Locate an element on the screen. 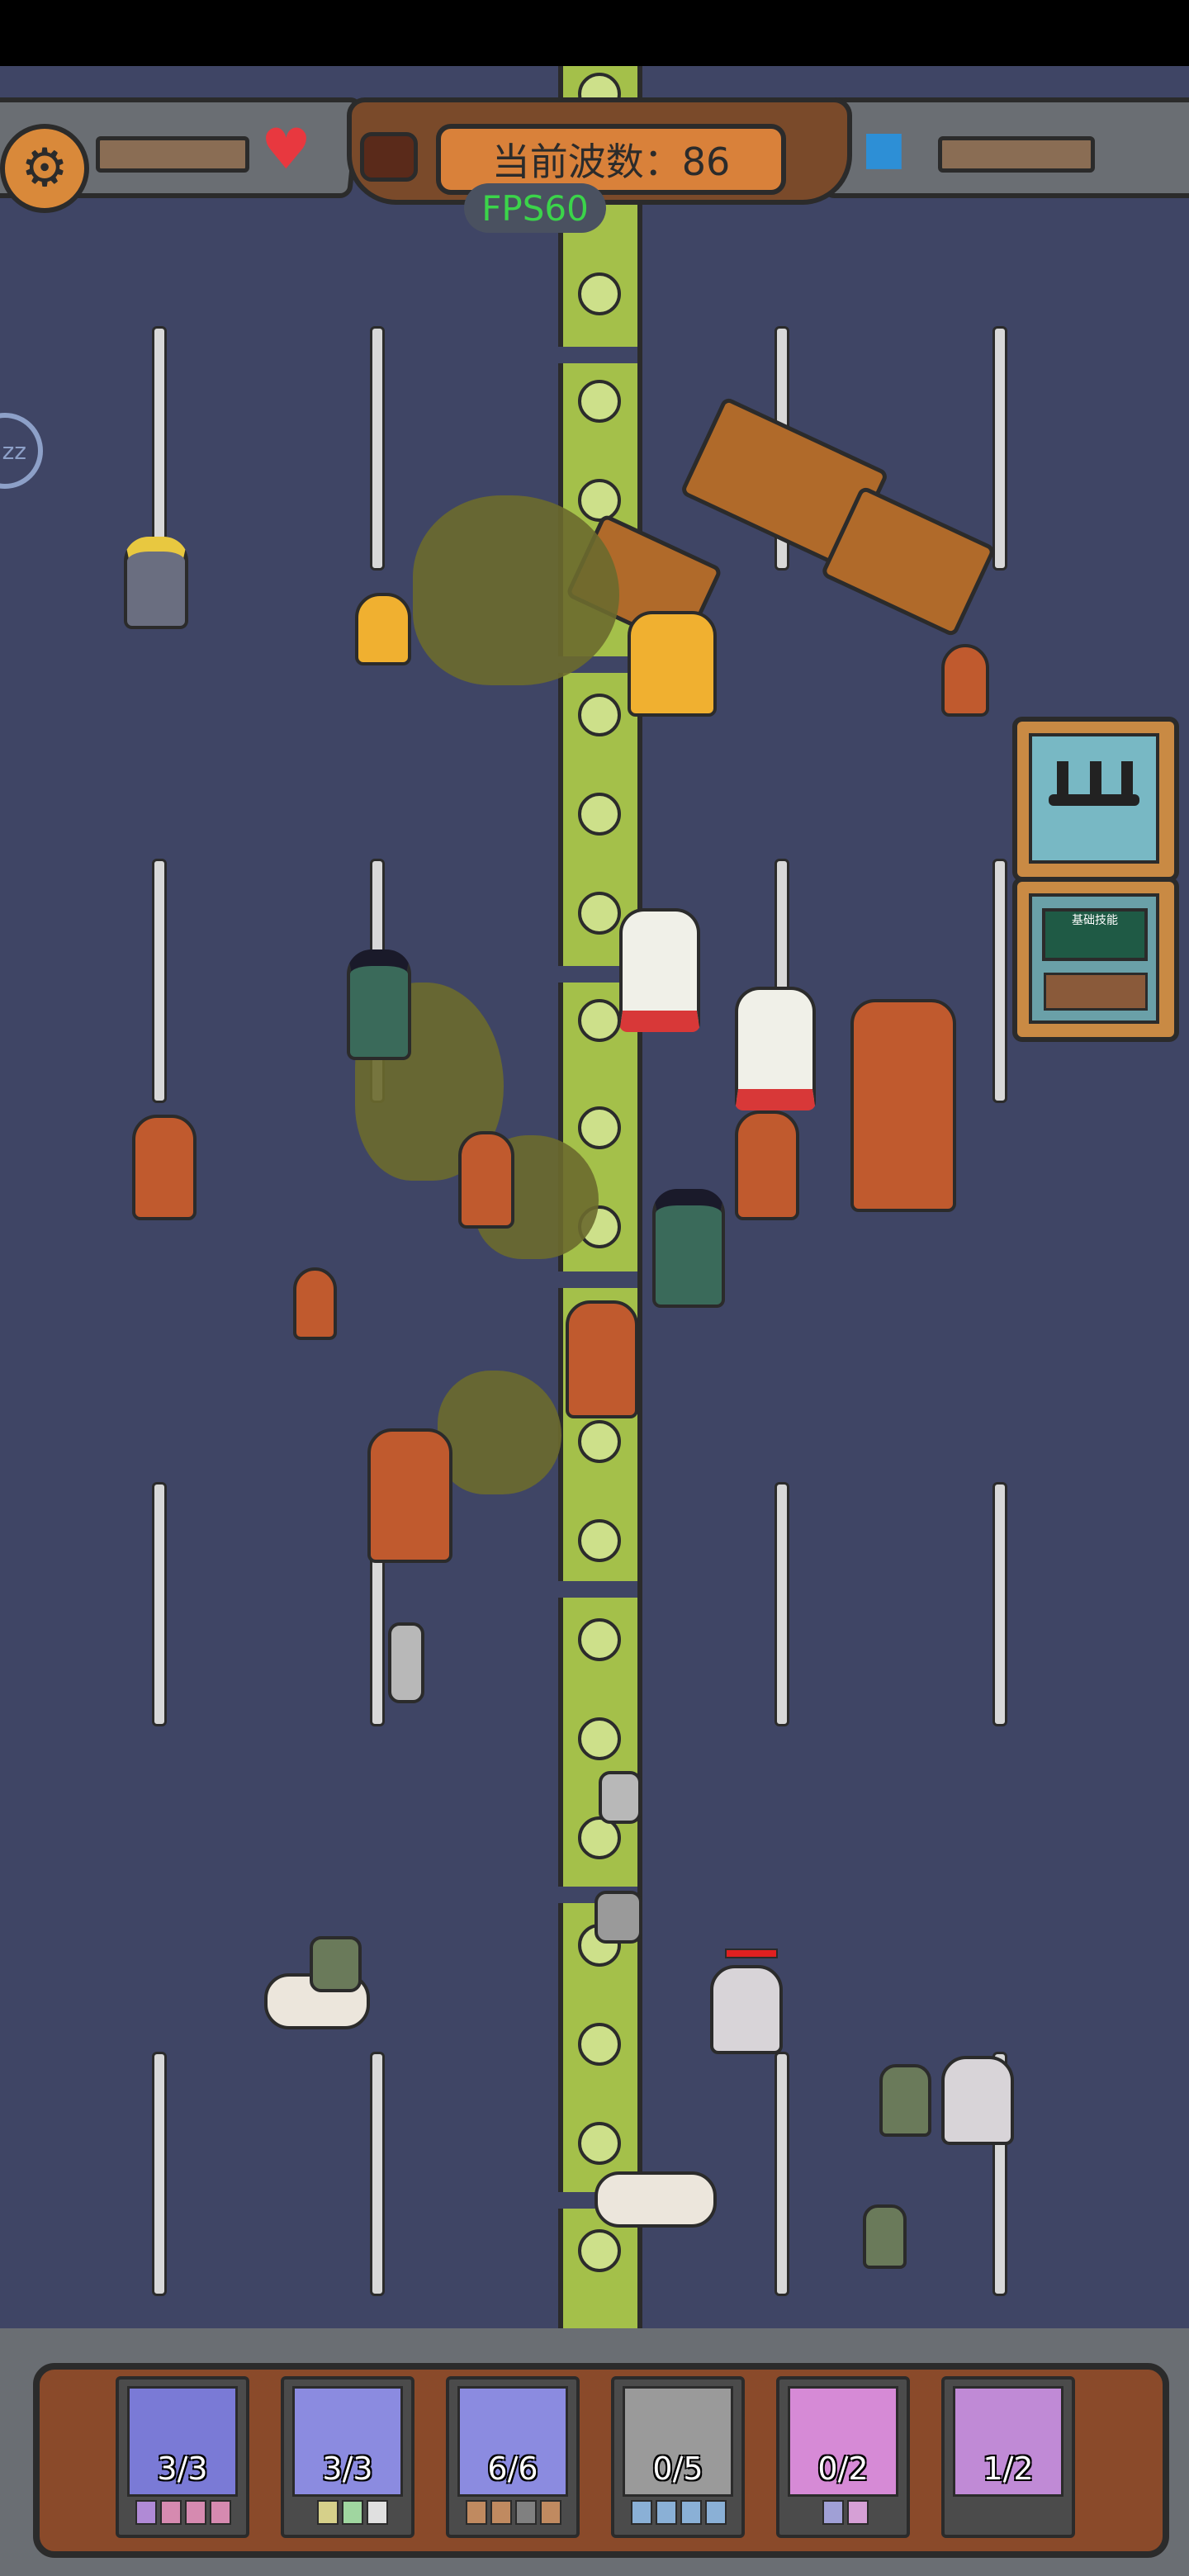 This screenshot has height=2576, width=1189. weapon-rack-icon is located at coordinates (1094, 798).